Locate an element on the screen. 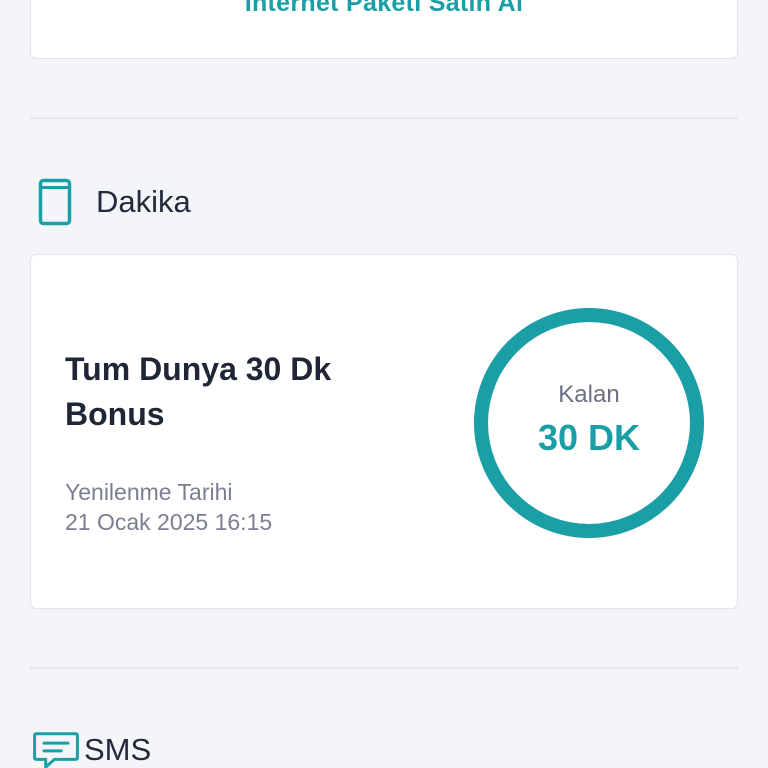  remaining-value: 30 DK is located at coordinates (589, 437).